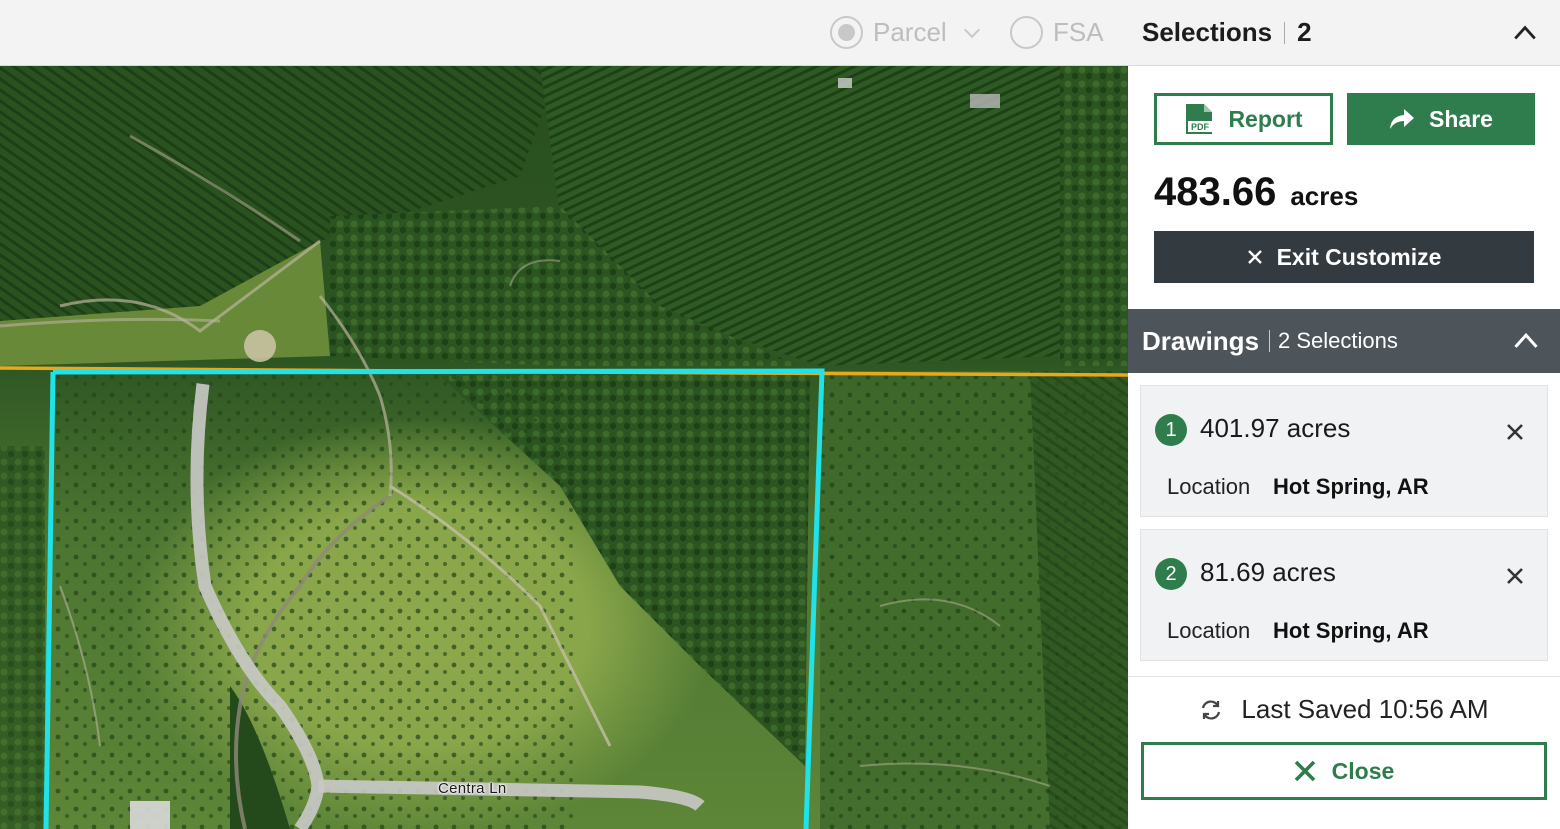 The width and height of the screenshot is (1560, 829). I want to click on close-button: Close, so click(1344, 771).